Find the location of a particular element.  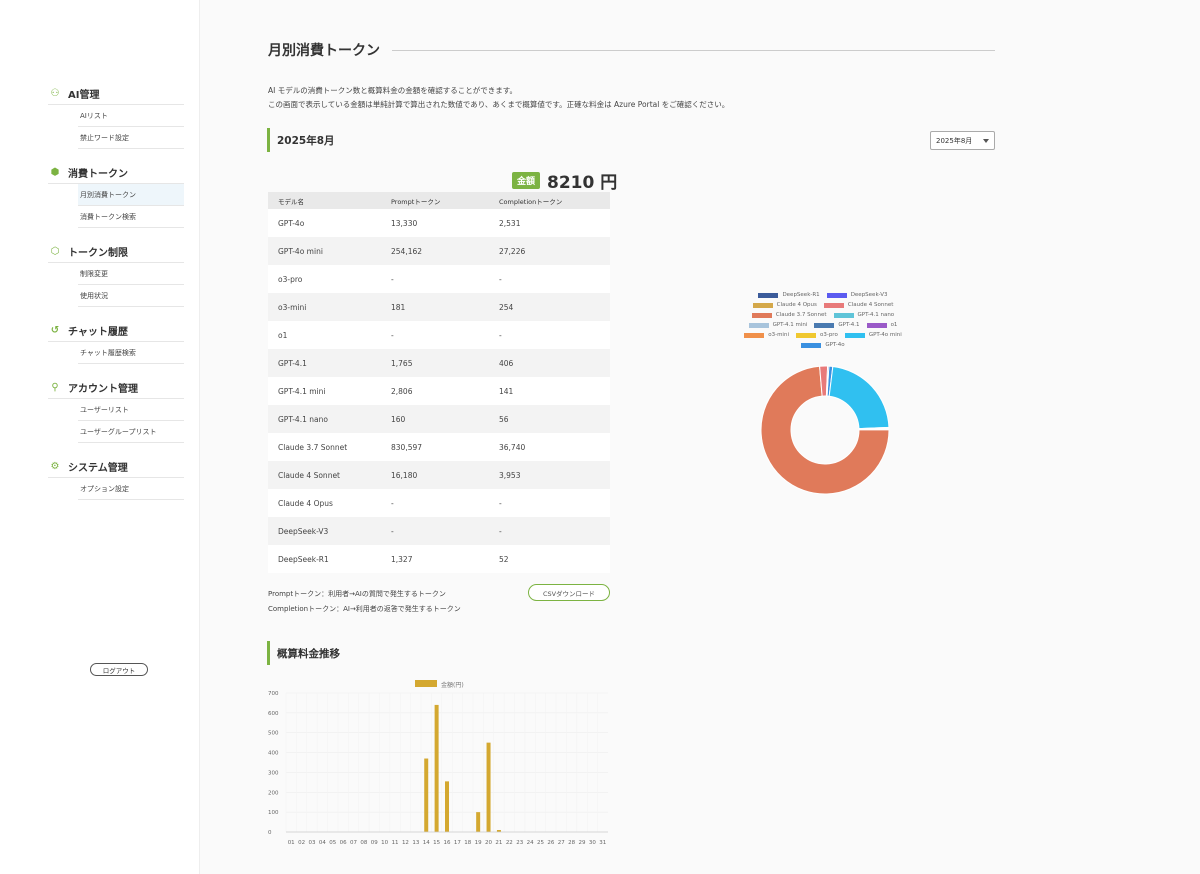

nav-group-heading: ↺ チャット履歴 is located at coordinates (116, 333).